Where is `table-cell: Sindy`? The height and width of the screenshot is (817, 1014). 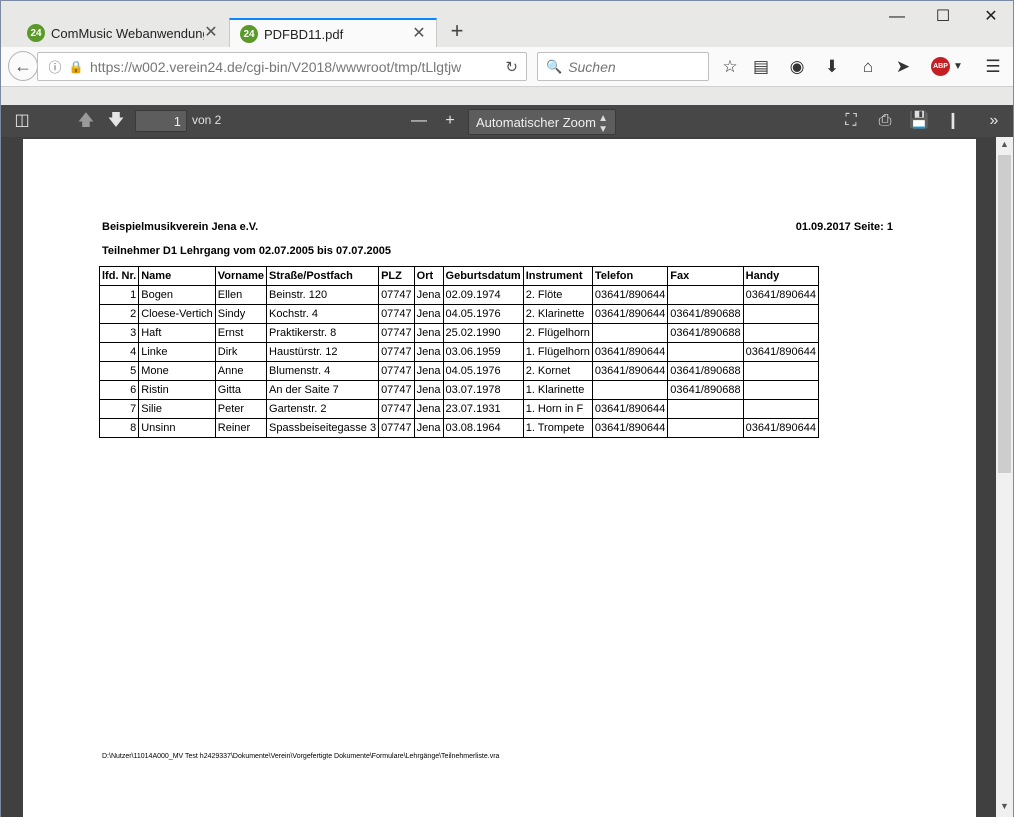
table-cell: Sindy is located at coordinates (241, 314).